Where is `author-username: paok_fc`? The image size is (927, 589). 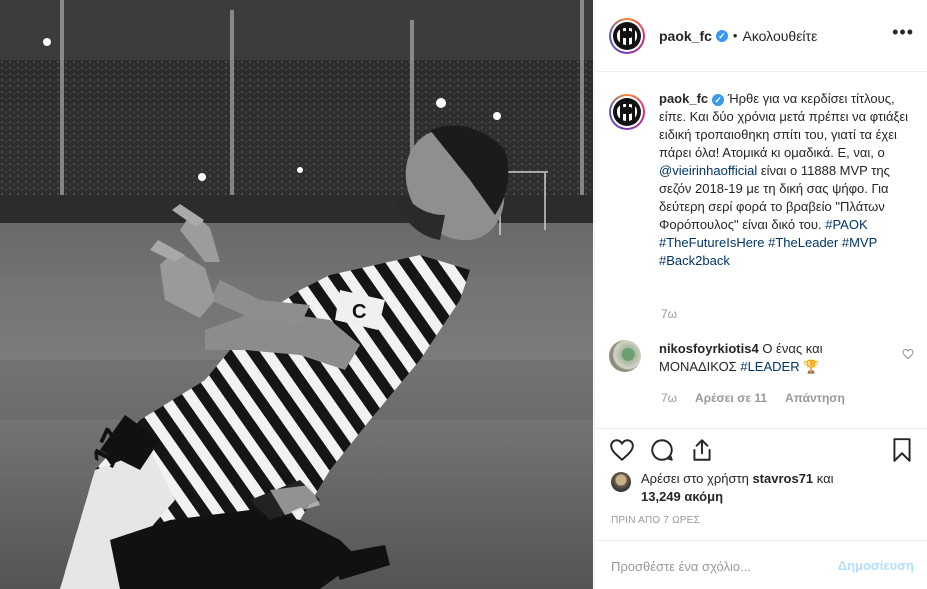 author-username: paok_fc is located at coordinates (685, 36).